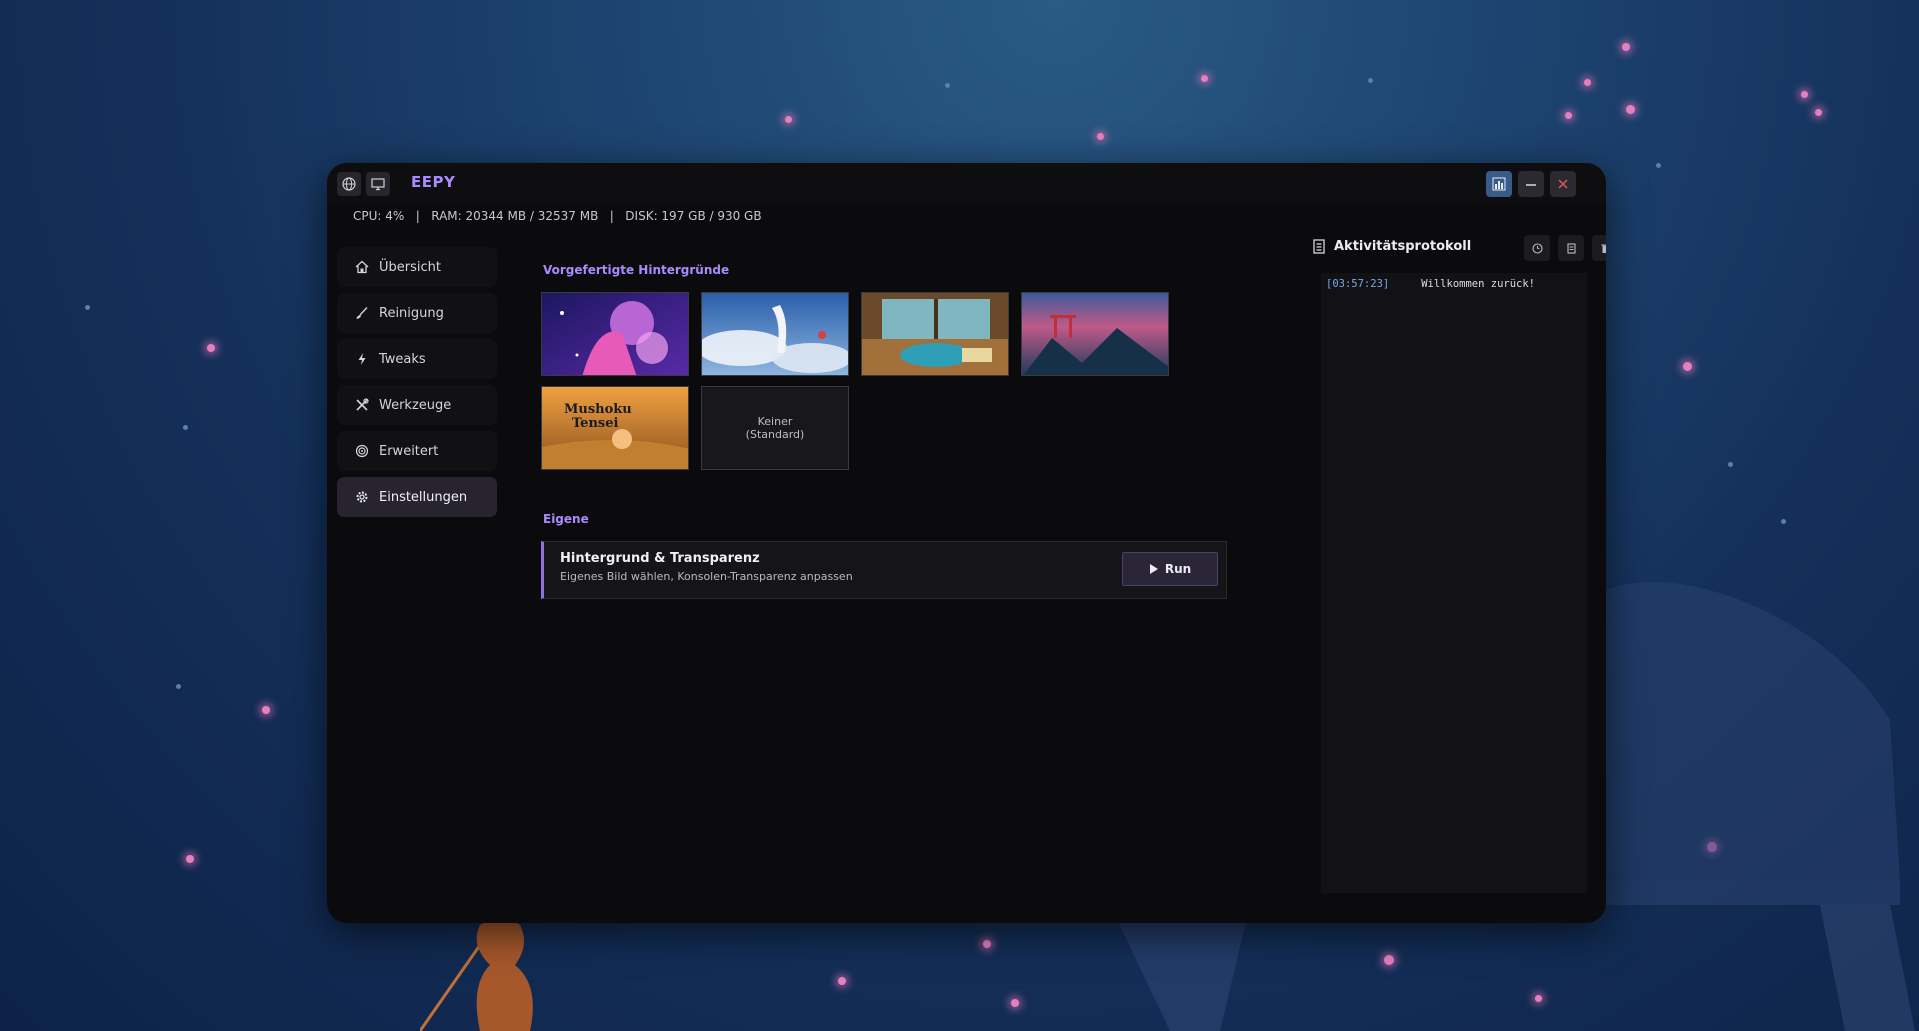  What do you see at coordinates (409, 451) in the screenshot?
I see `sidebar-item-label: Erweitert` at bounding box center [409, 451].